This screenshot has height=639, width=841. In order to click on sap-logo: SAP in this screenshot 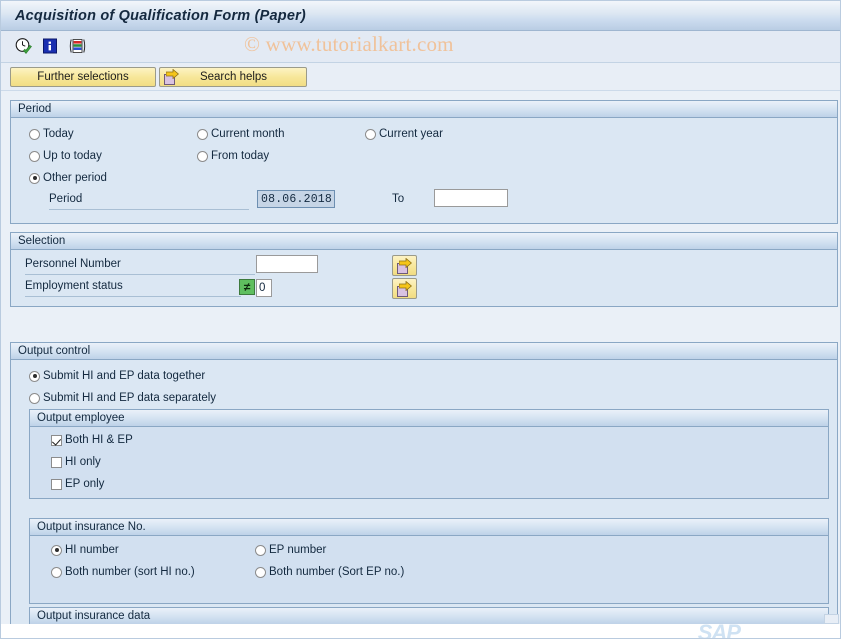, I will do `click(719, 629)`.